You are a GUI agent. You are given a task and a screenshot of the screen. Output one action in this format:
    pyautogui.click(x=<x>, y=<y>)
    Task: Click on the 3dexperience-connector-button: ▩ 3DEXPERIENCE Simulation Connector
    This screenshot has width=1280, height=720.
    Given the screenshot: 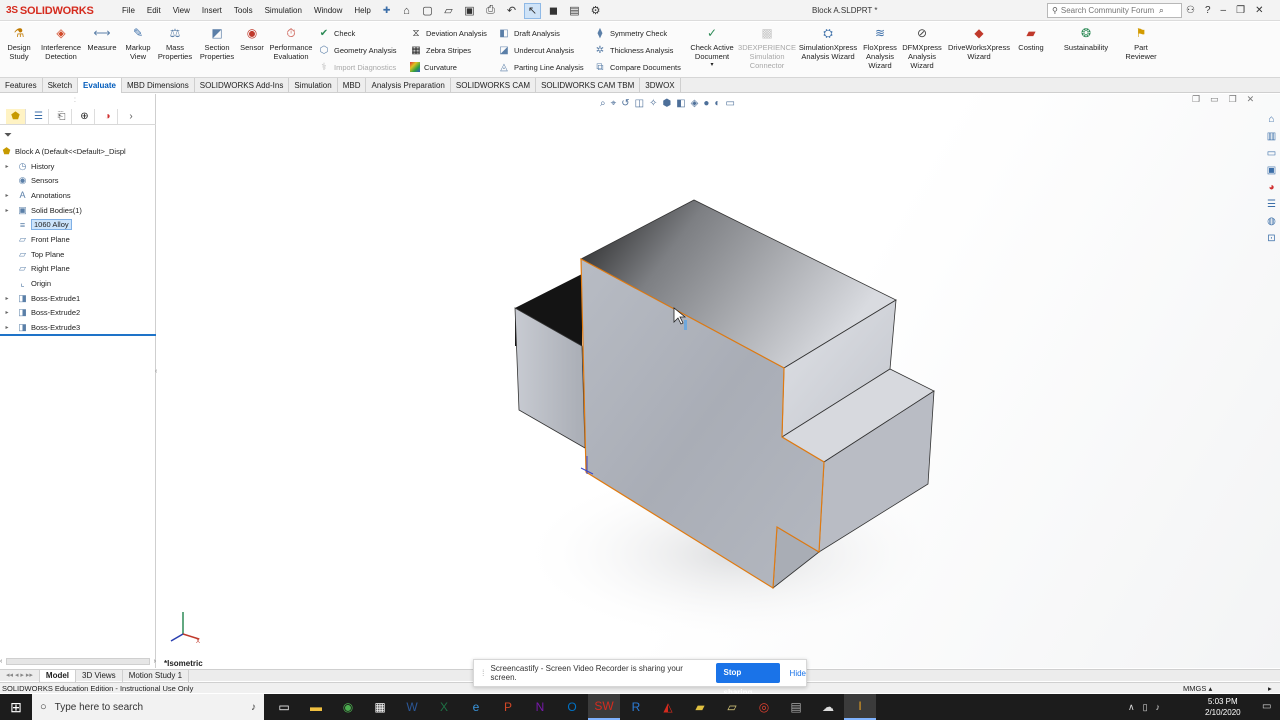 What is the action you would take?
    pyautogui.click(x=767, y=48)
    